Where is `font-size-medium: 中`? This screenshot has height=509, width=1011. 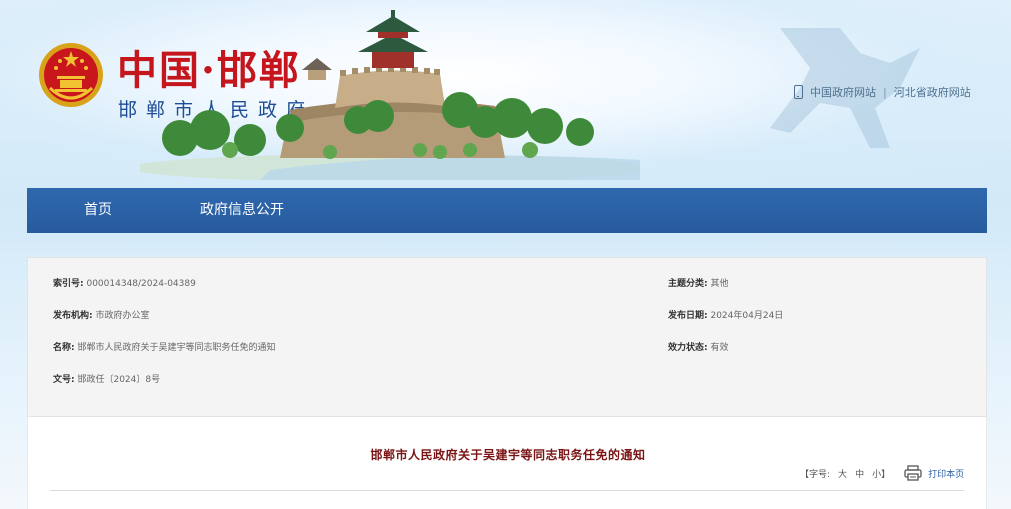 font-size-medium: 中 is located at coordinates (859, 473).